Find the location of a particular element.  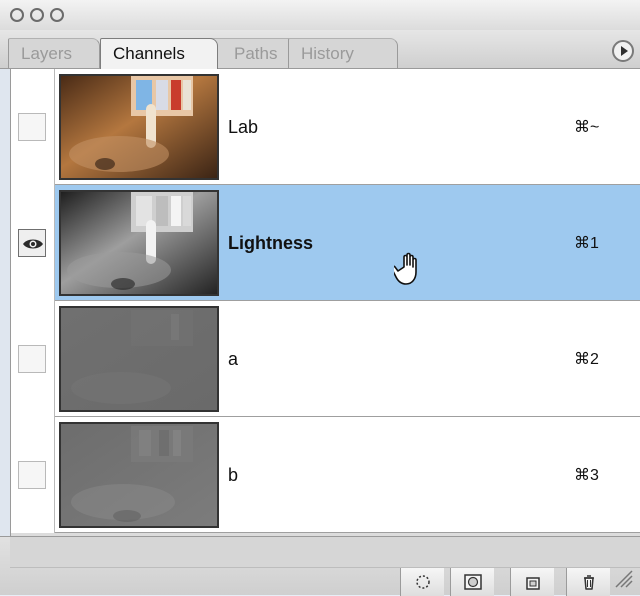

channel-shortcut-lightness: ⌘1 is located at coordinates (586, 243).